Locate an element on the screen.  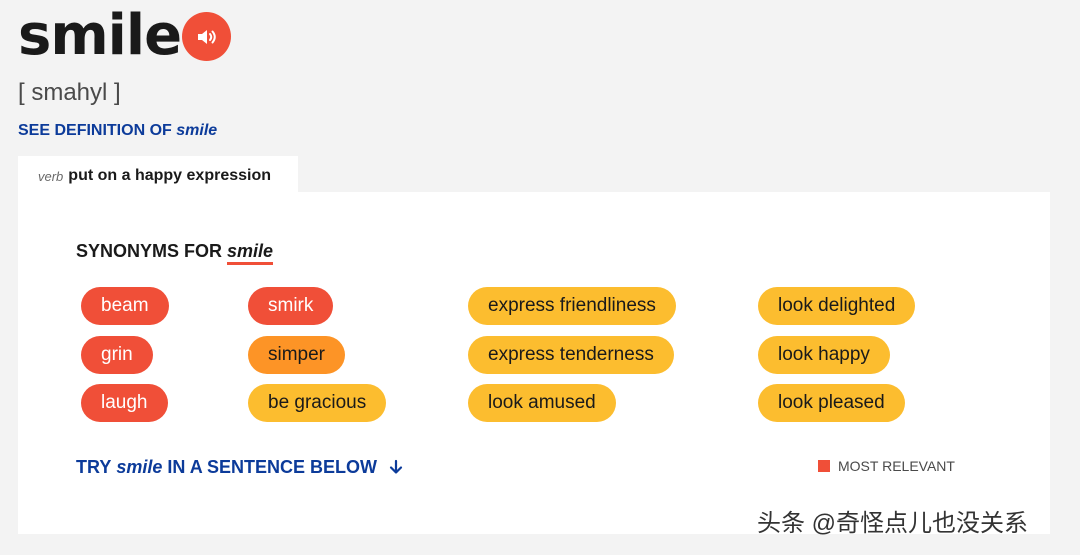
synonym-pill-simper: simper is located at coordinates (297, 355).